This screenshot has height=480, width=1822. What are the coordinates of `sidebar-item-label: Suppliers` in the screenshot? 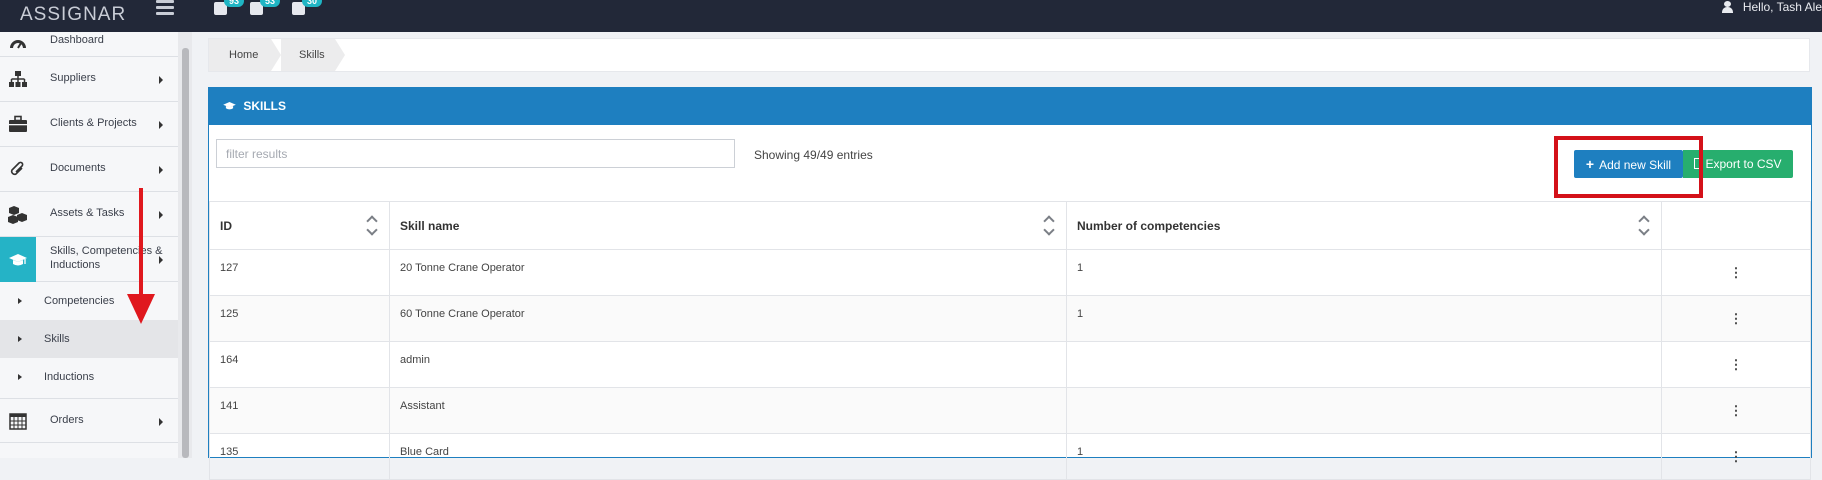 It's located at (73, 78).